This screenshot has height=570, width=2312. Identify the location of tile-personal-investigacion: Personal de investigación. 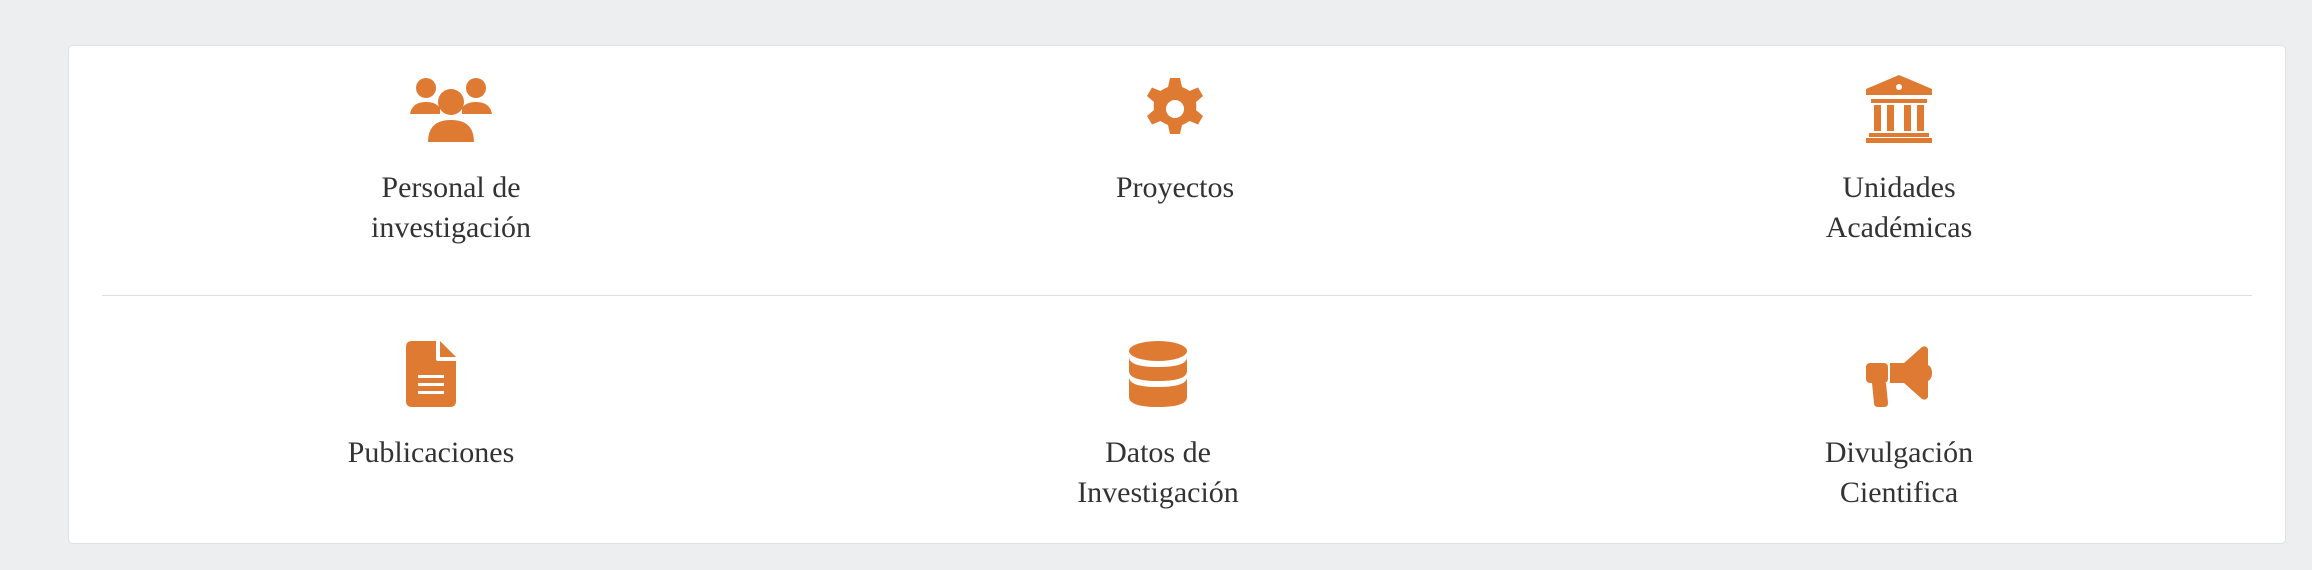
(451, 161).